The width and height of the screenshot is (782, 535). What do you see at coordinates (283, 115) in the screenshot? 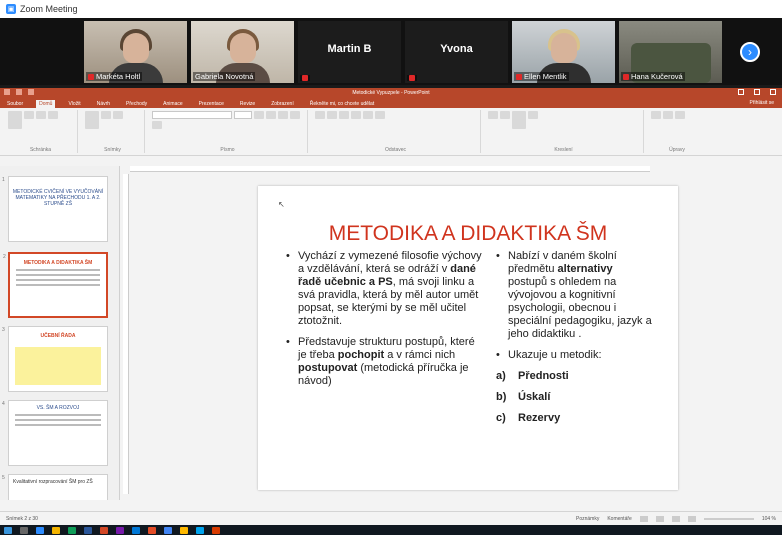
I see `underline-button` at bounding box center [283, 115].